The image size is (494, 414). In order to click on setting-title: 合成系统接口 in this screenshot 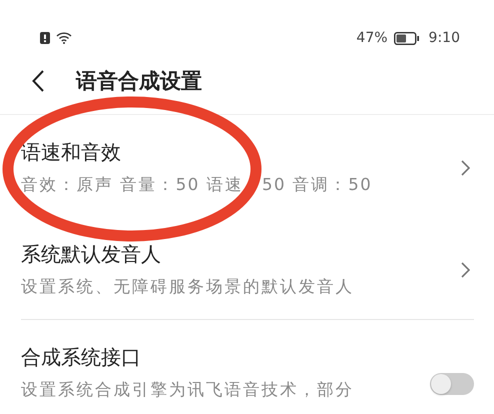, I will do `click(225, 357)`.